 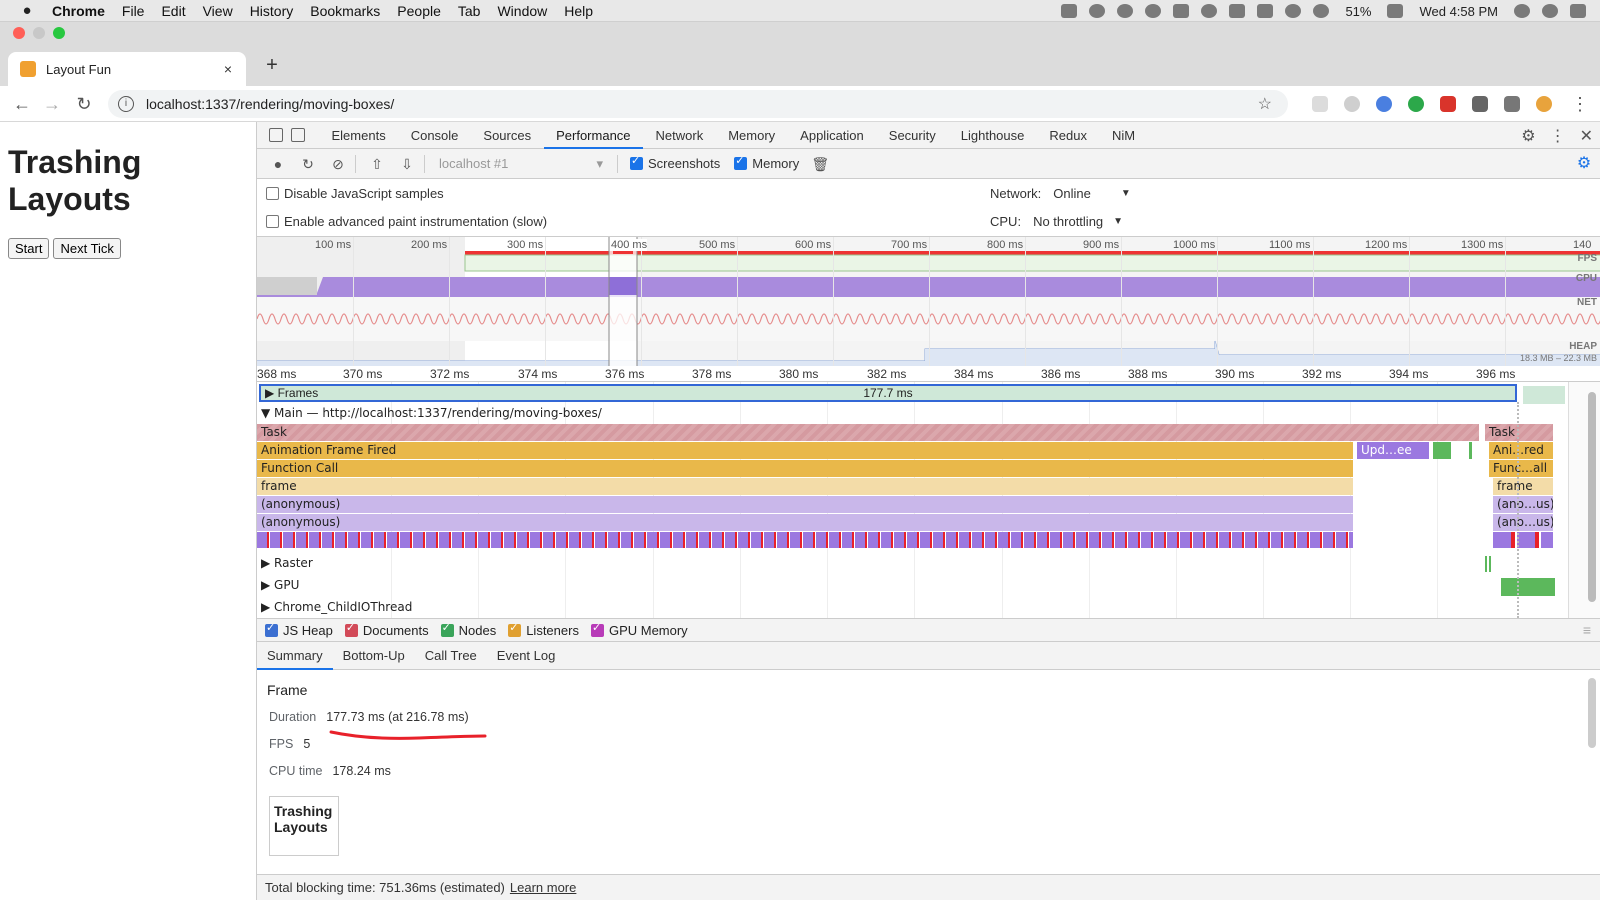 I want to click on url-text: localhost:1337/rendering/moving-boxes/, so click(x=270, y=104).